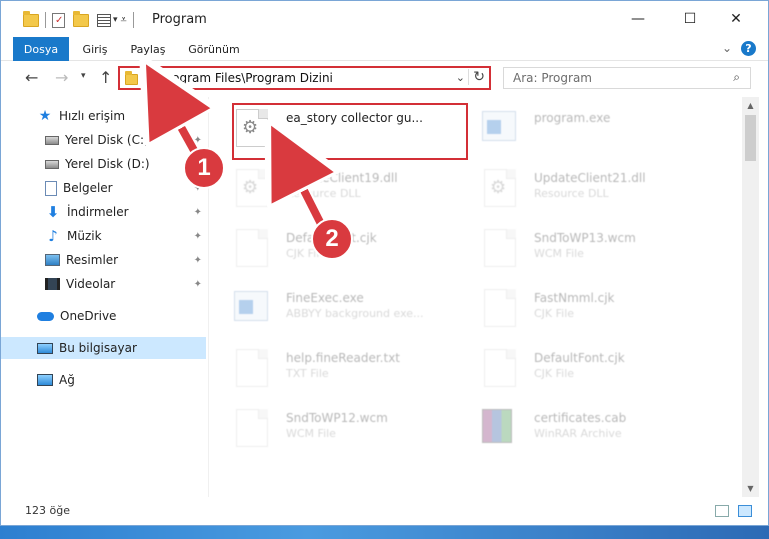  Describe the element at coordinates (325, 298) in the screenshot. I see `file-name: FineExec.exe` at that location.